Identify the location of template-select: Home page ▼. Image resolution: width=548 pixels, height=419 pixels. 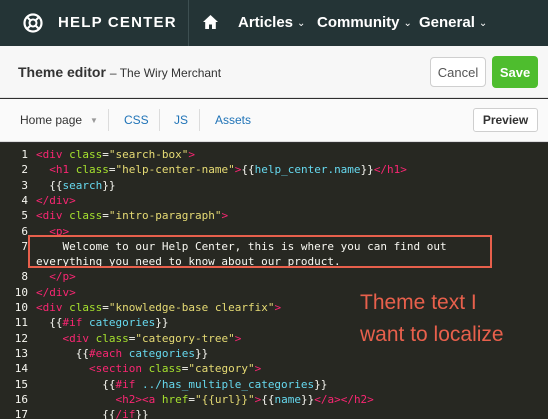
(59, 120).